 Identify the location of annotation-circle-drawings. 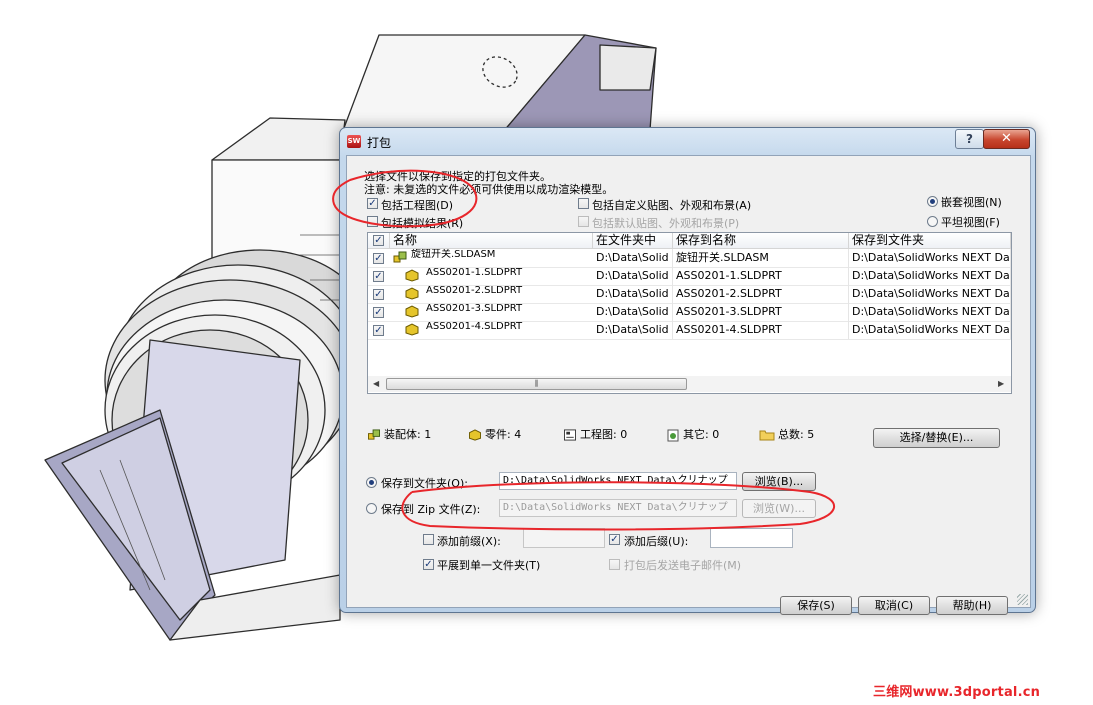
(405, 198).